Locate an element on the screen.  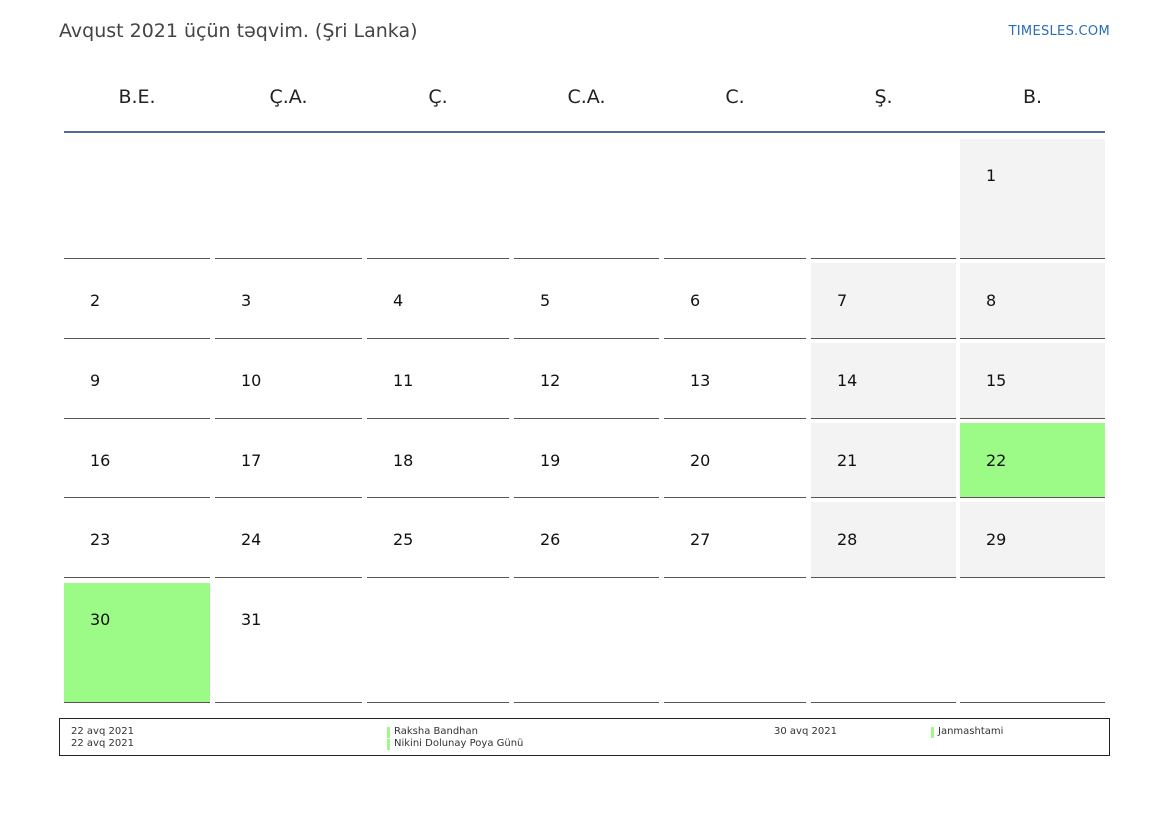
legend-holiday-label: Janmashtami is located at coordinates (971, 731).